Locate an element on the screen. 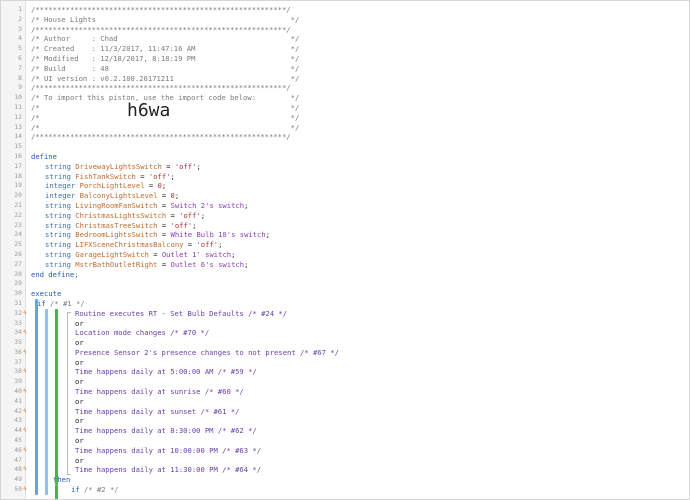  comment-text: /* Created : 11/3/2017, 11:47:16 AM */ is located at coordinates (165, 49).